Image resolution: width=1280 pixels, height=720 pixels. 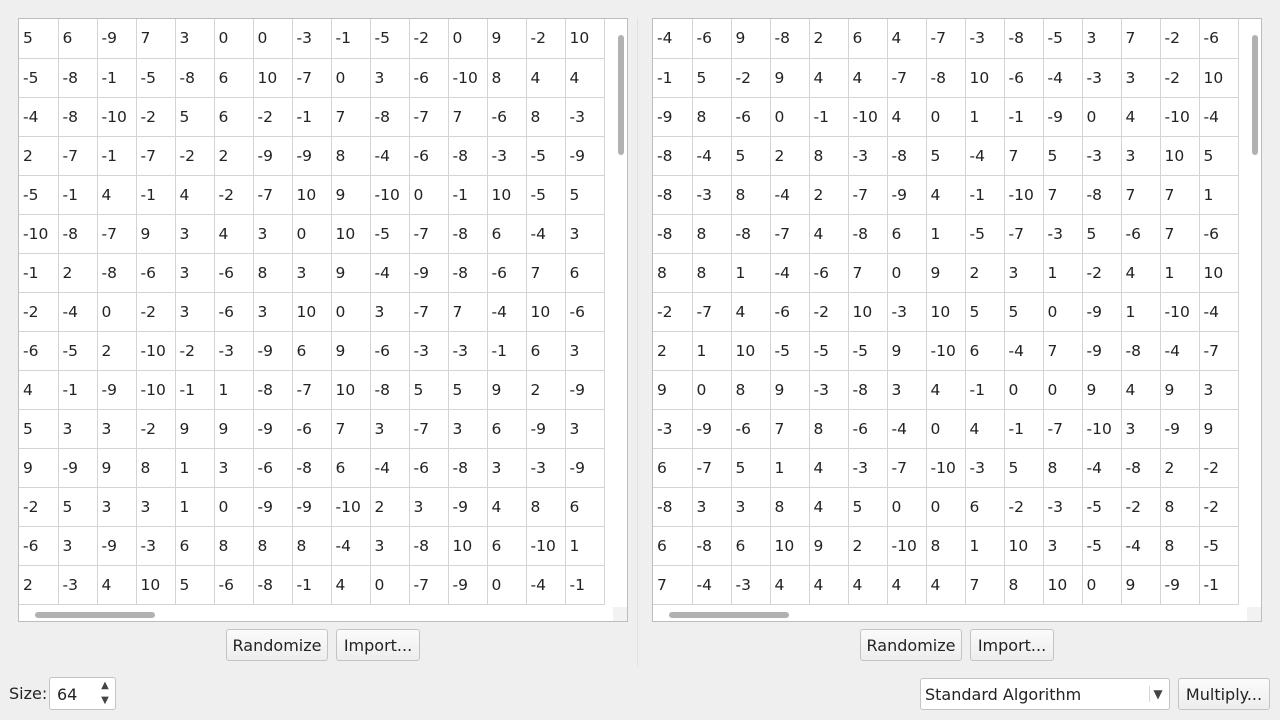 I want to click on right-vertical-scrollbar, so click(x=1254, y=314).